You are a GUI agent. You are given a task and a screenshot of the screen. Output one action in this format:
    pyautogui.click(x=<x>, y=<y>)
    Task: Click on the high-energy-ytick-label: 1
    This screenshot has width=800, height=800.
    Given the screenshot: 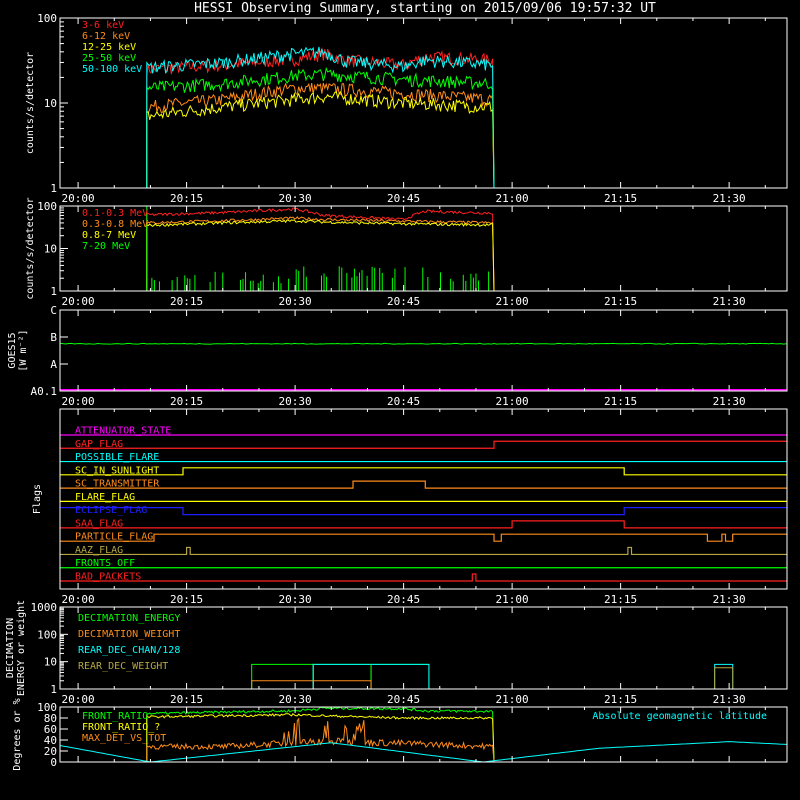 What is the action you would take?
    pyautogui.click(x=53, y=291)
    